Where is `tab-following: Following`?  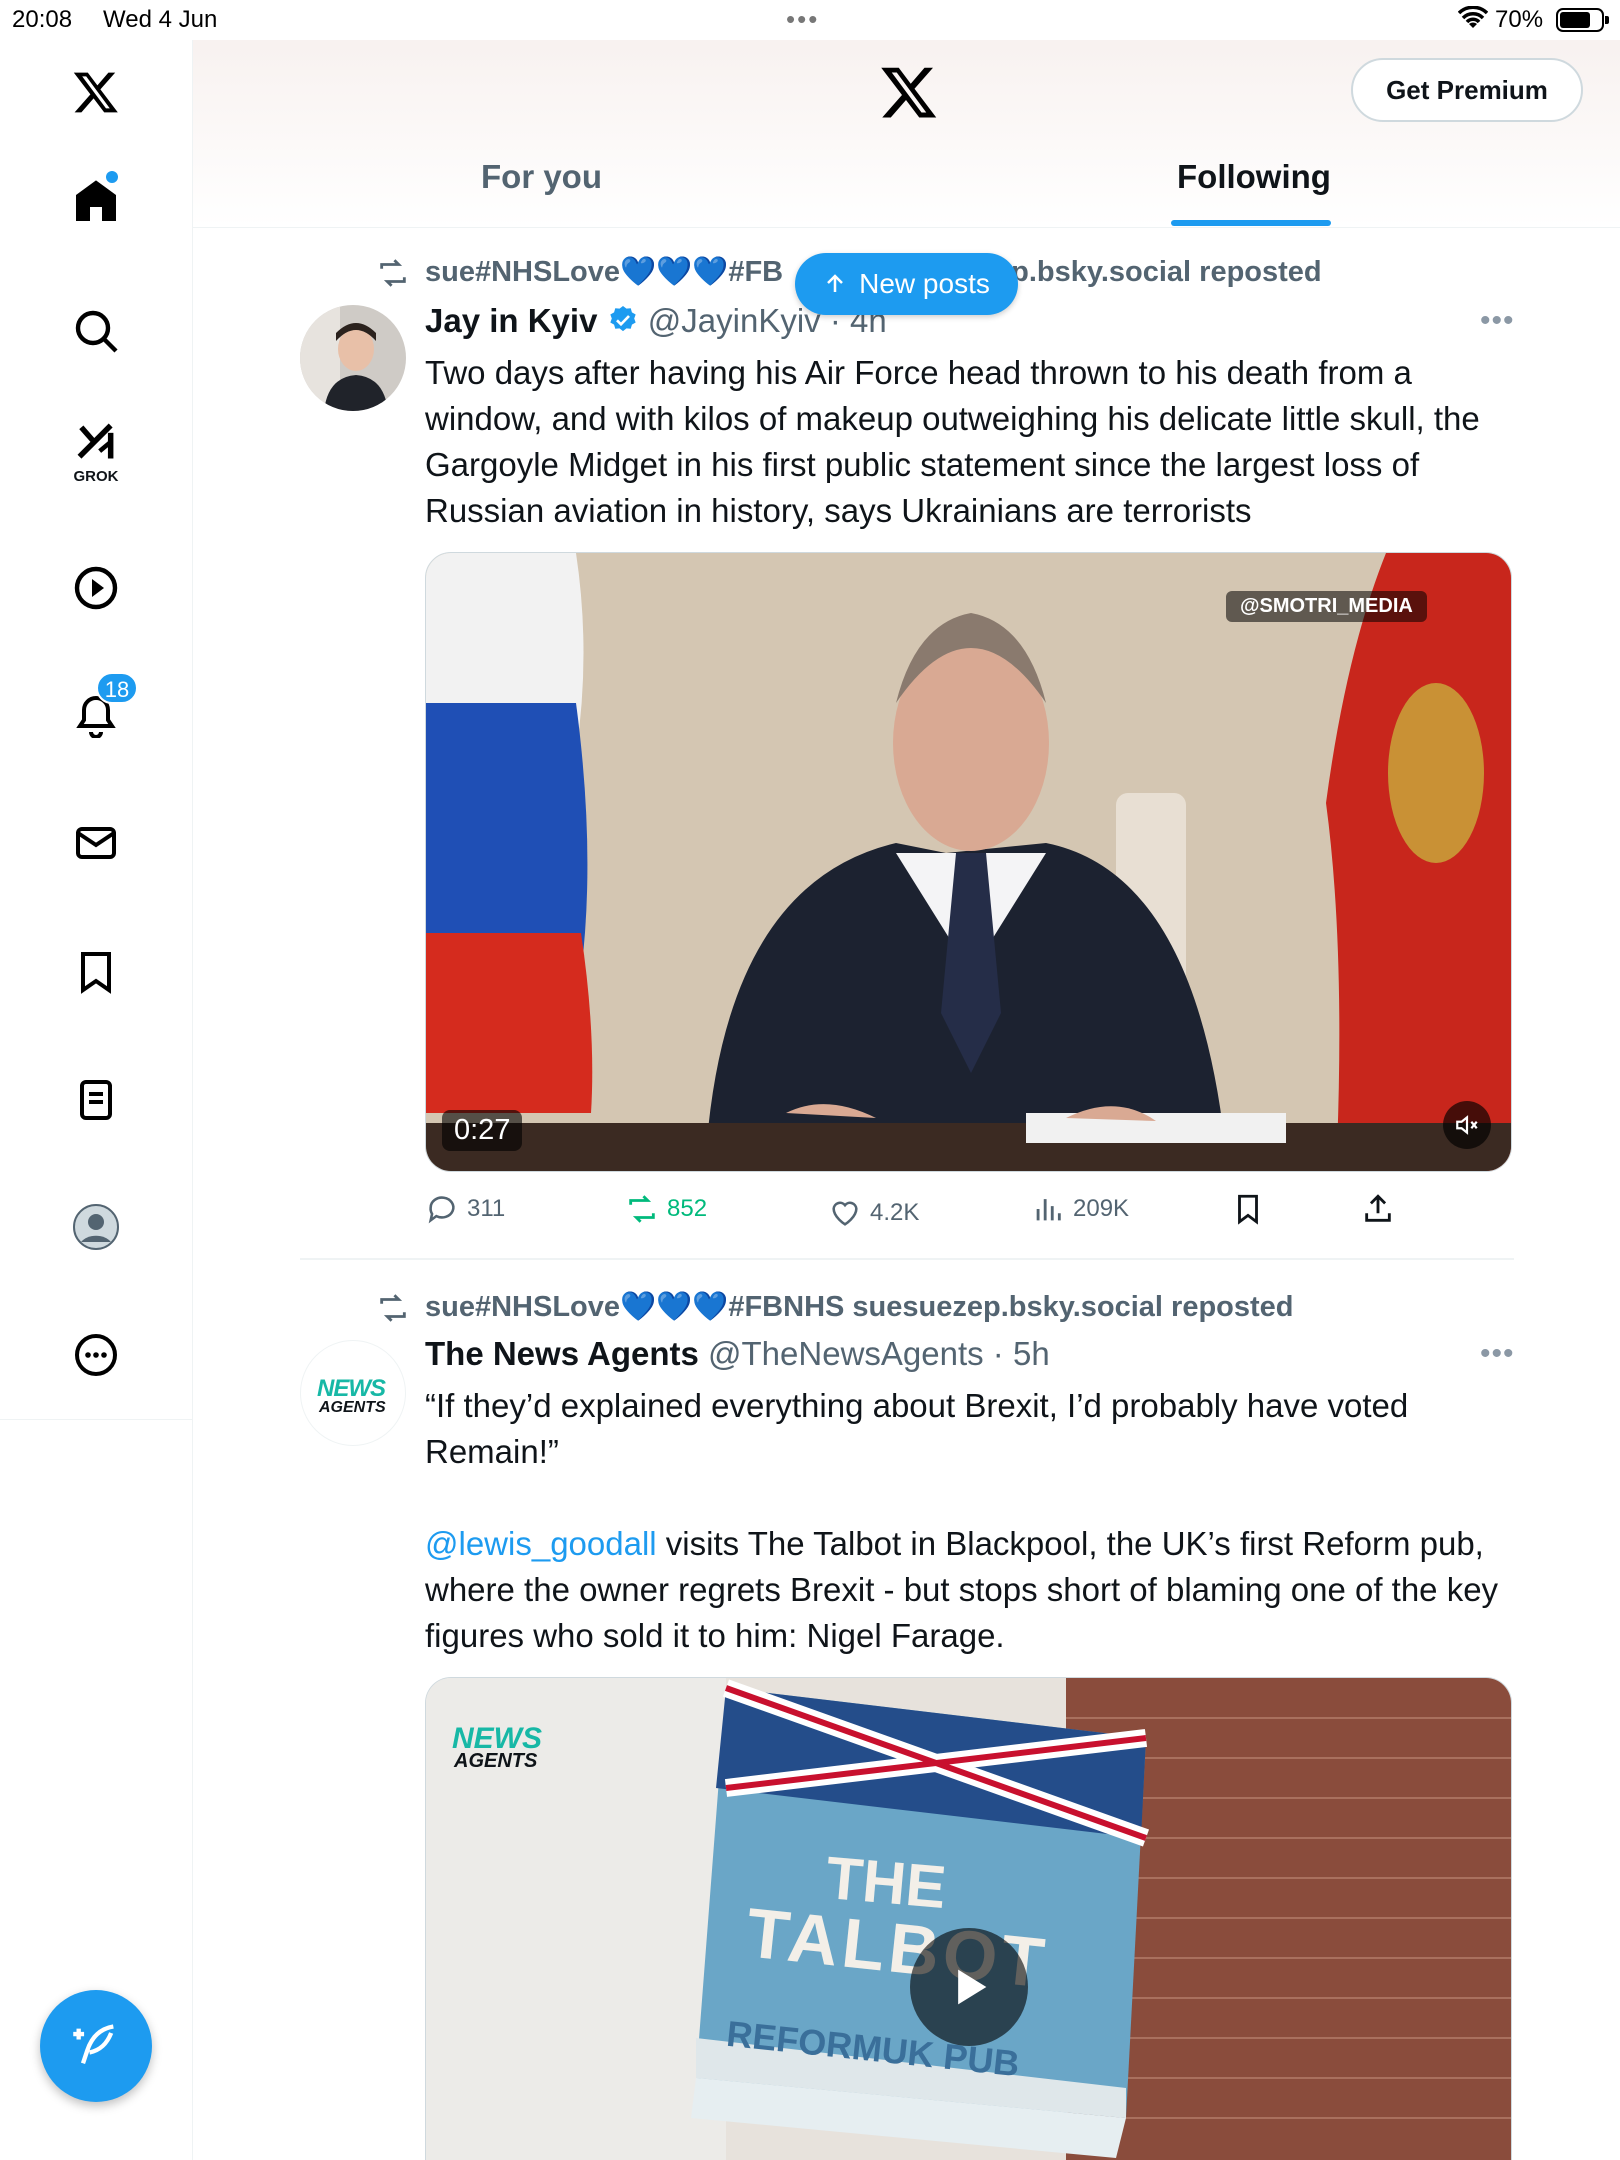 tab-following: Following is located at coordinates (1254, 177).